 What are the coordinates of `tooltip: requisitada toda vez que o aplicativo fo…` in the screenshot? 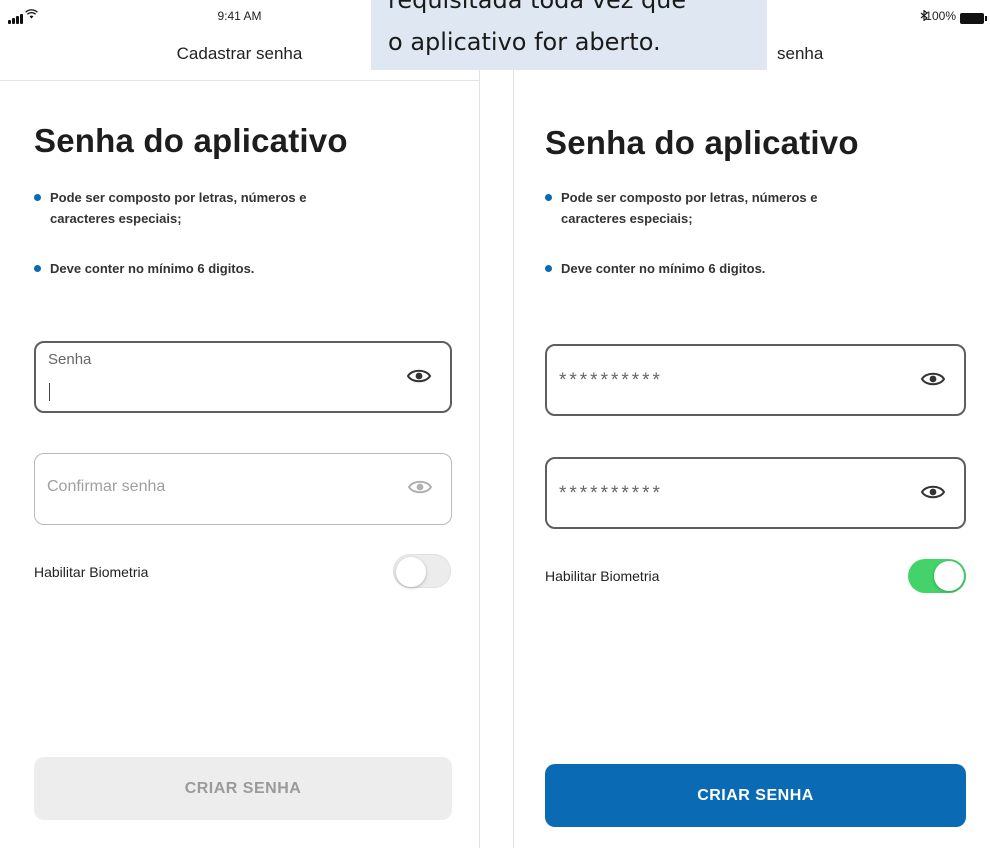 It's located at (569, 35).